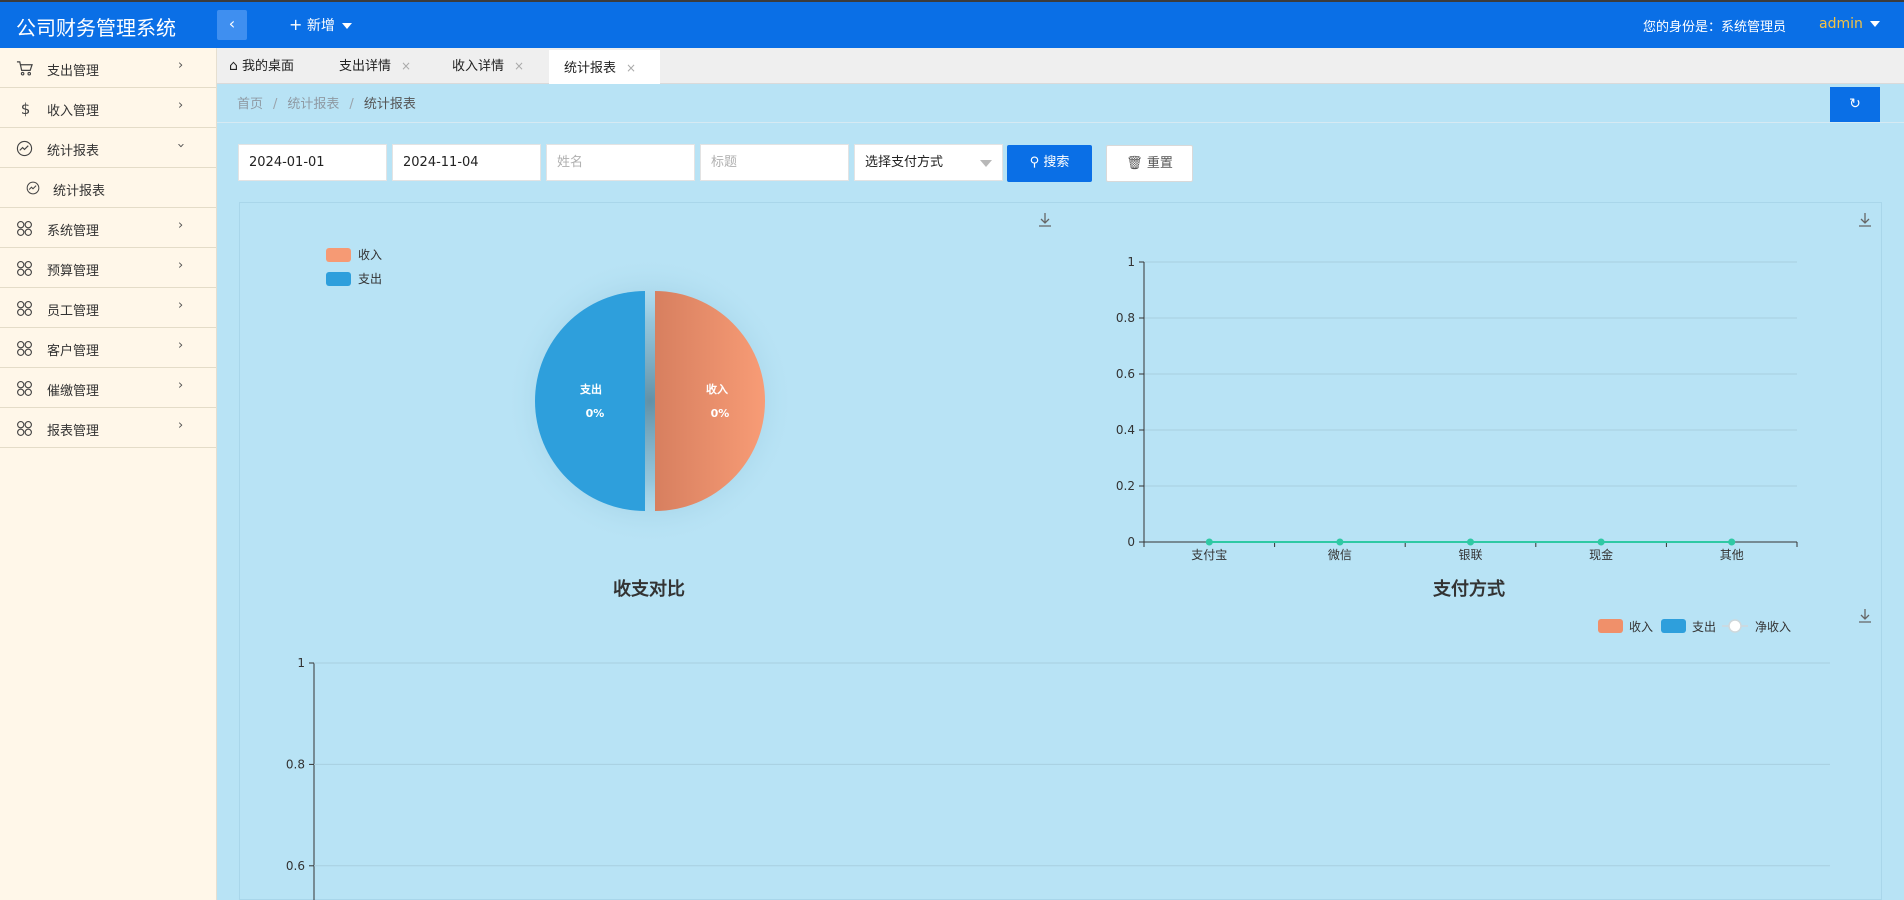  What do you see at coordinates (590, 389) in the screenshot?
I see `pie-label-expense: 支出` at bounding box center [590, 389].